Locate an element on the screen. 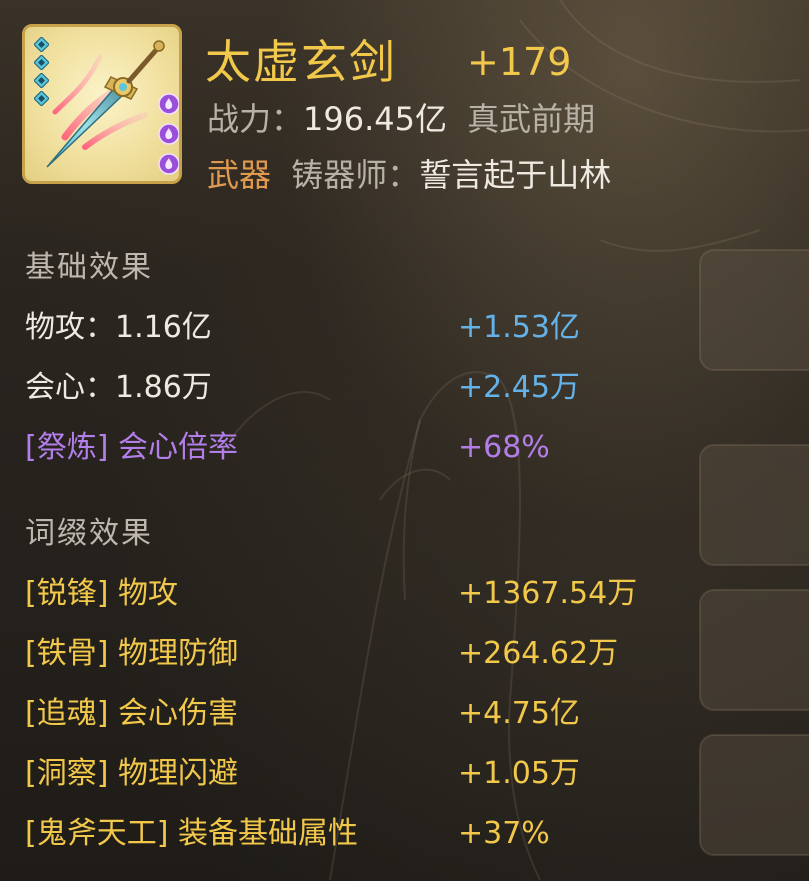 Image resolution: width=809 pixels, height=881 pixels. item-type: 武器 is located at coordinates (239, 175).